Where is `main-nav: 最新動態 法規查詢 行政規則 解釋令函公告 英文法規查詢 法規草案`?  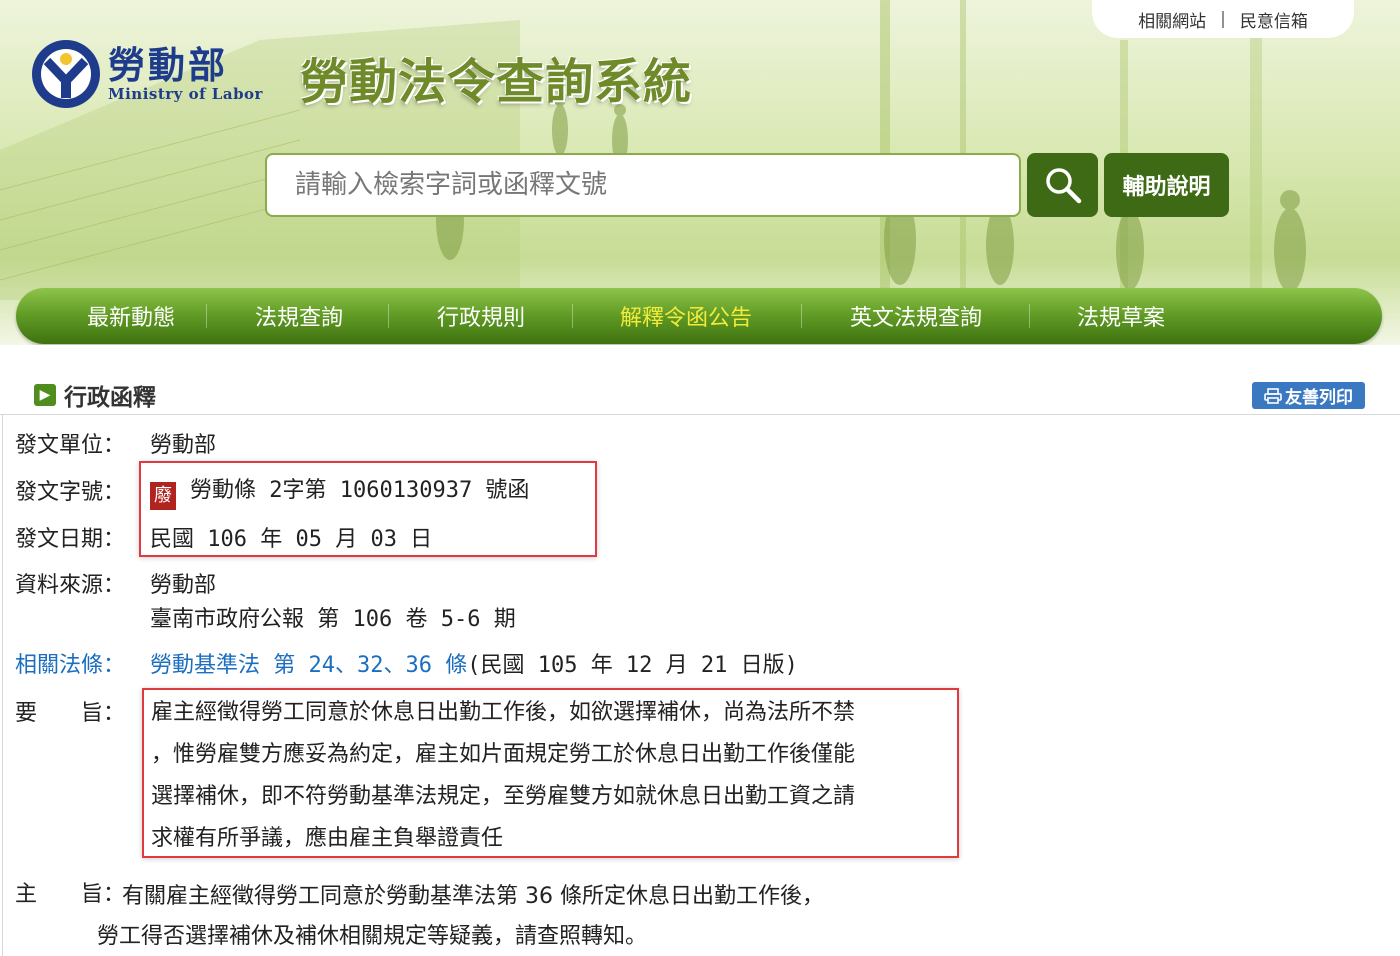
main-nav: 最新動態 法規查詢 行政規則 解釋令函公告 英文法規查詢 法規草案 is located at coordinates (699, 316).